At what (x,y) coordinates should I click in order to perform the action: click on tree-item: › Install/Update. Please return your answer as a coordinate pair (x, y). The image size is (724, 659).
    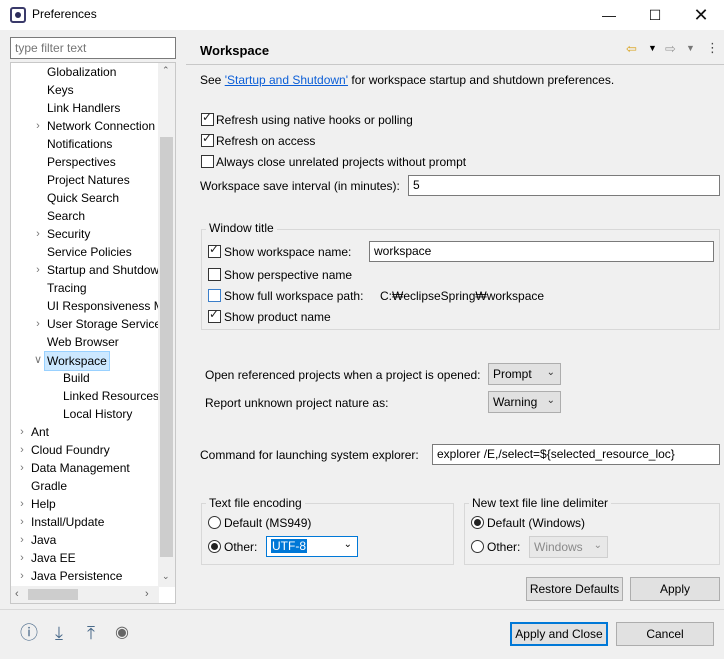
    Looking at the image, I should click on (85, 522).